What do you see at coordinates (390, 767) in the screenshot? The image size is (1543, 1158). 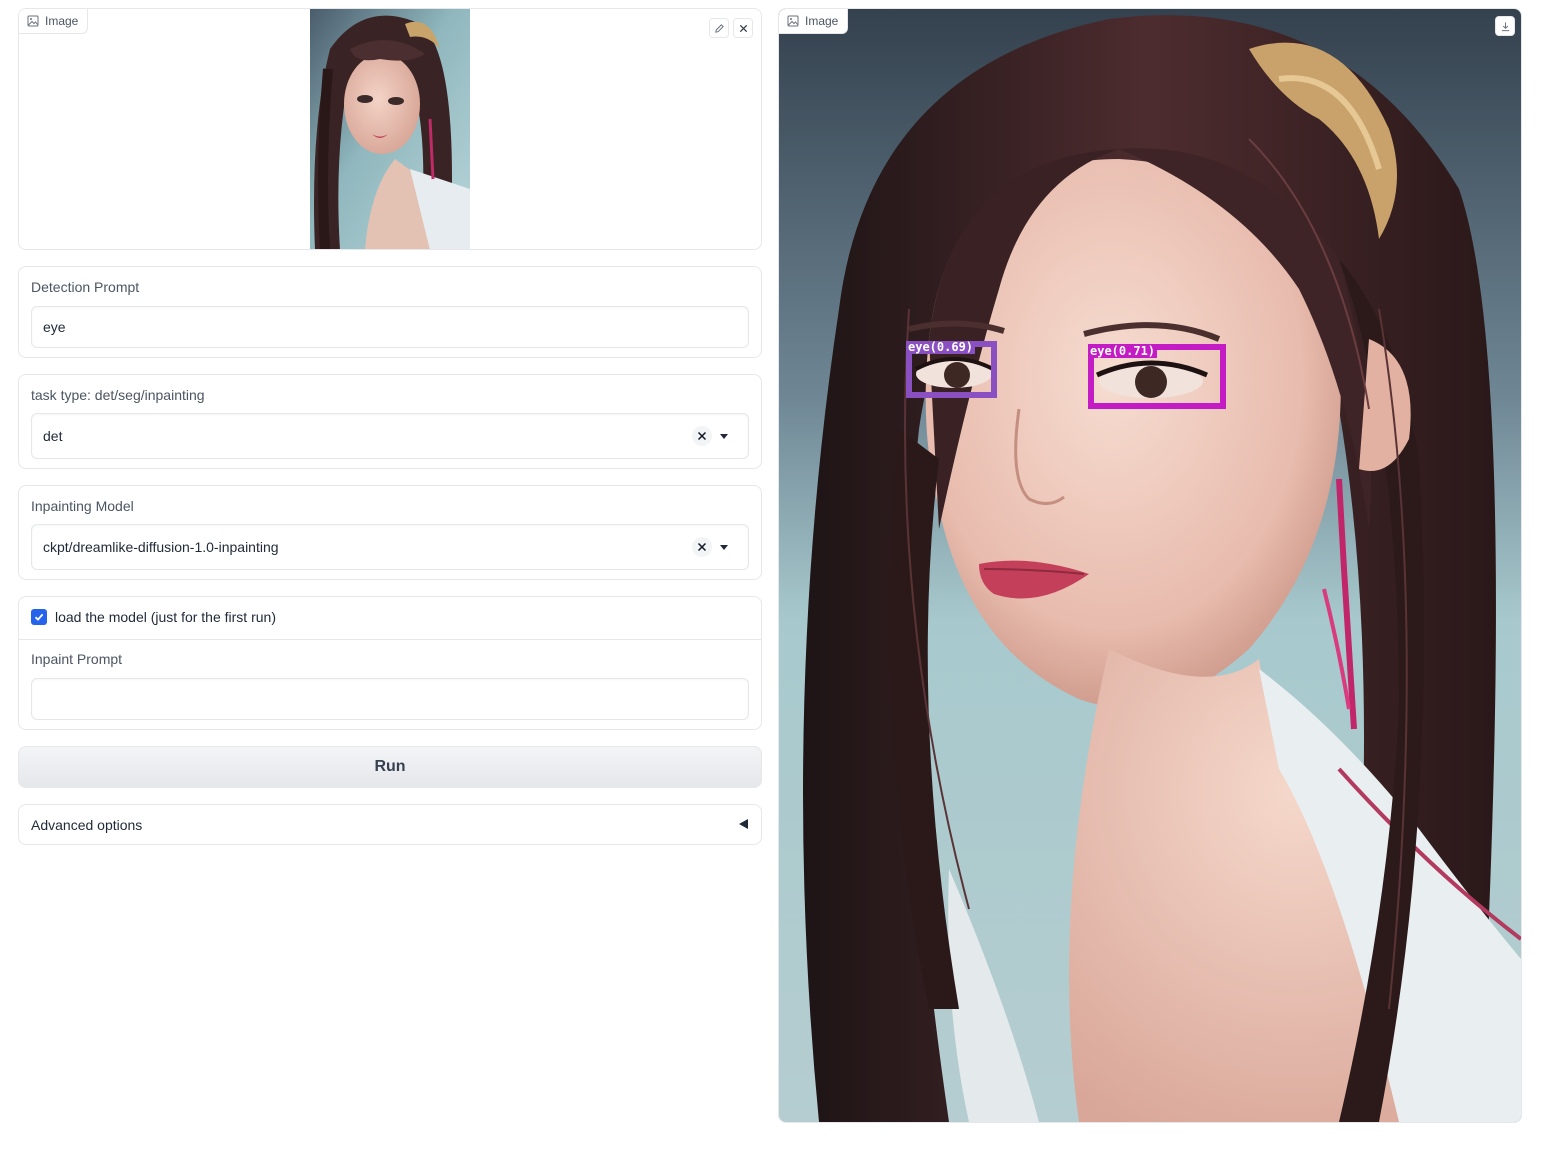 I see `run-button: Run` at bounding box center [390, 767].